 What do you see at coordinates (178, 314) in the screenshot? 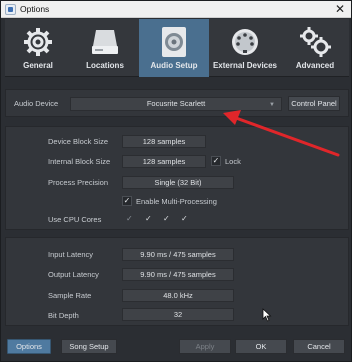
I see `bit-depth-value: 32` at bounding box center [178, 314].